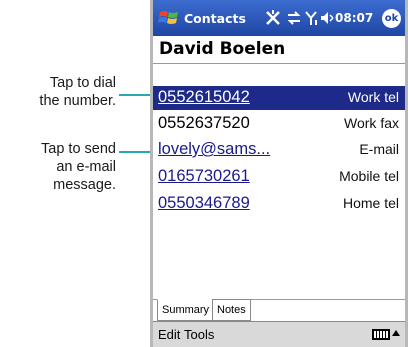  What do you see at coordinates (222, 49) in the screenshot?
I see `contact-name: David Boelen` at bounding box center [222, 49].